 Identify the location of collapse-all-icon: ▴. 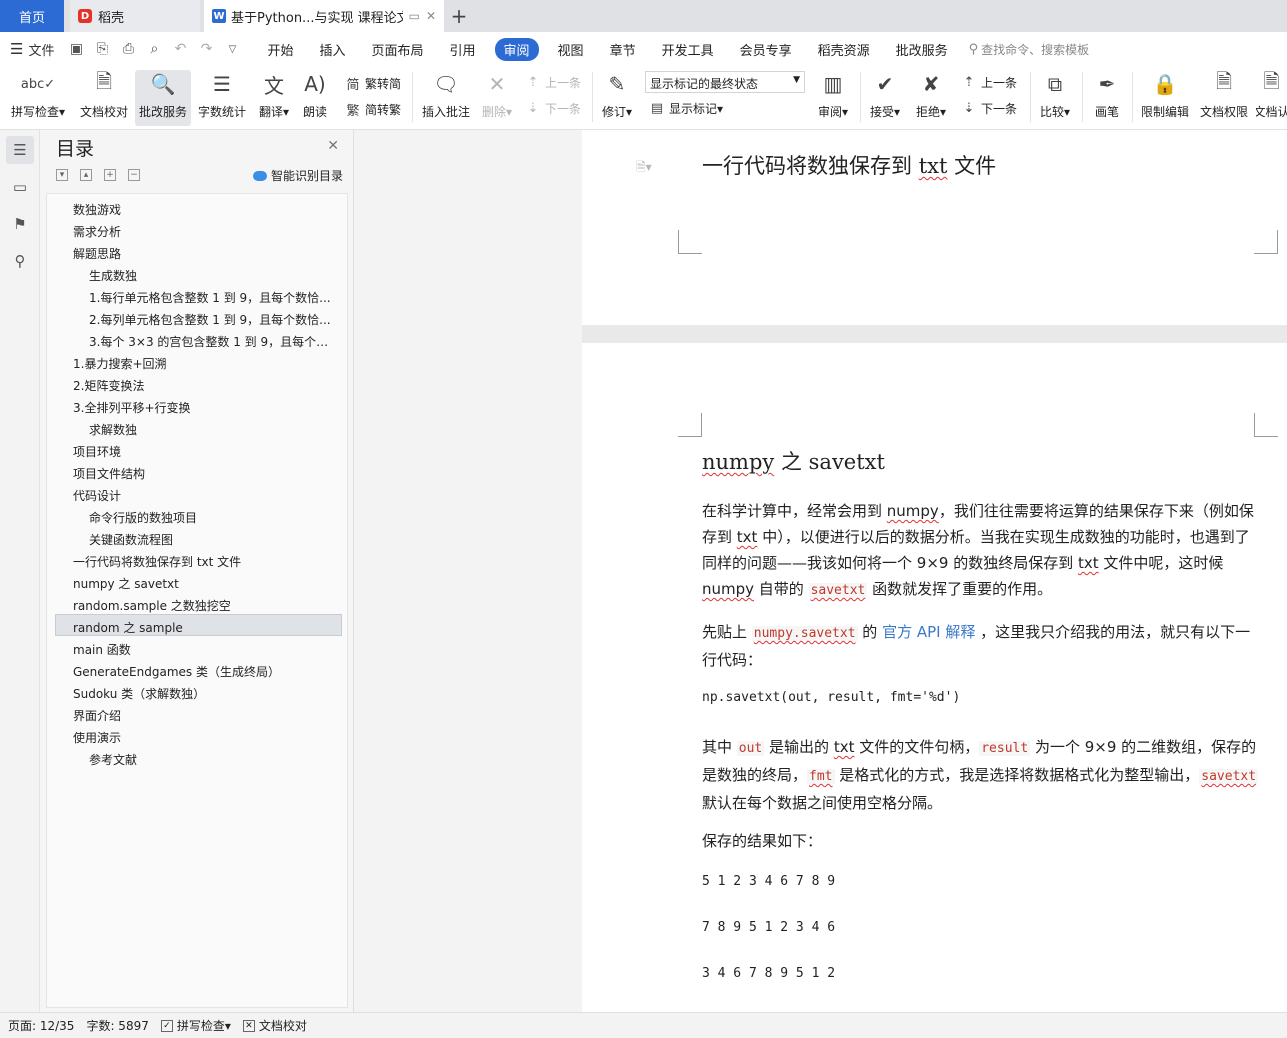
(86, 175).